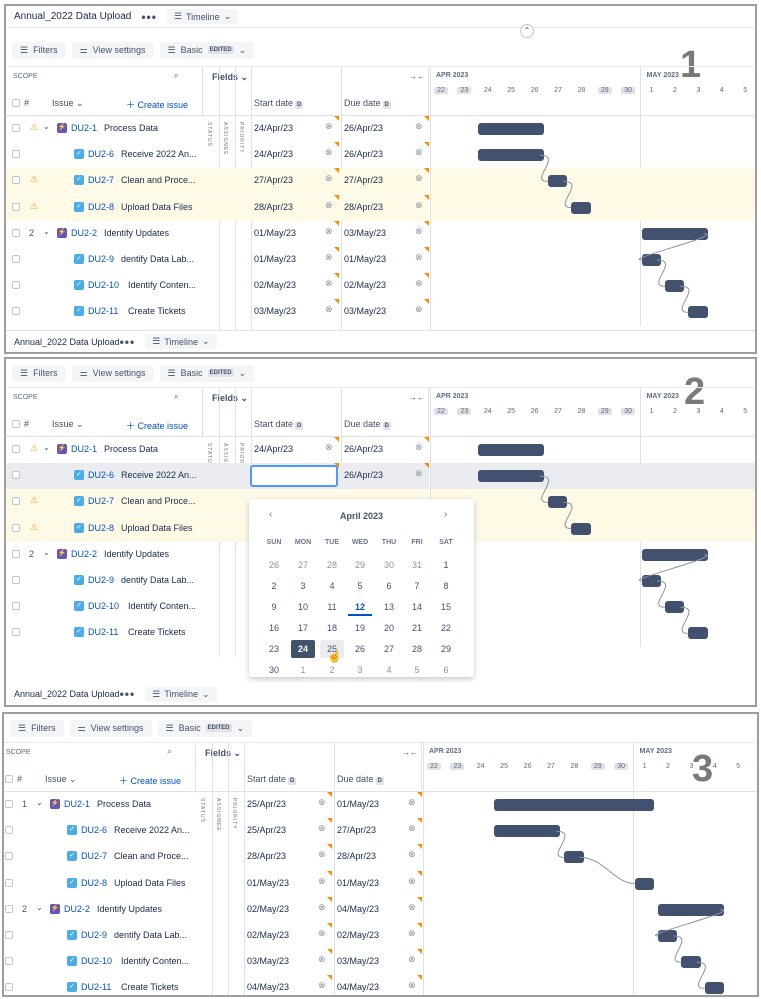  Describe the element at coordinates (332, 607) in the screenshot. I see `calendar-day: 11` at that location.